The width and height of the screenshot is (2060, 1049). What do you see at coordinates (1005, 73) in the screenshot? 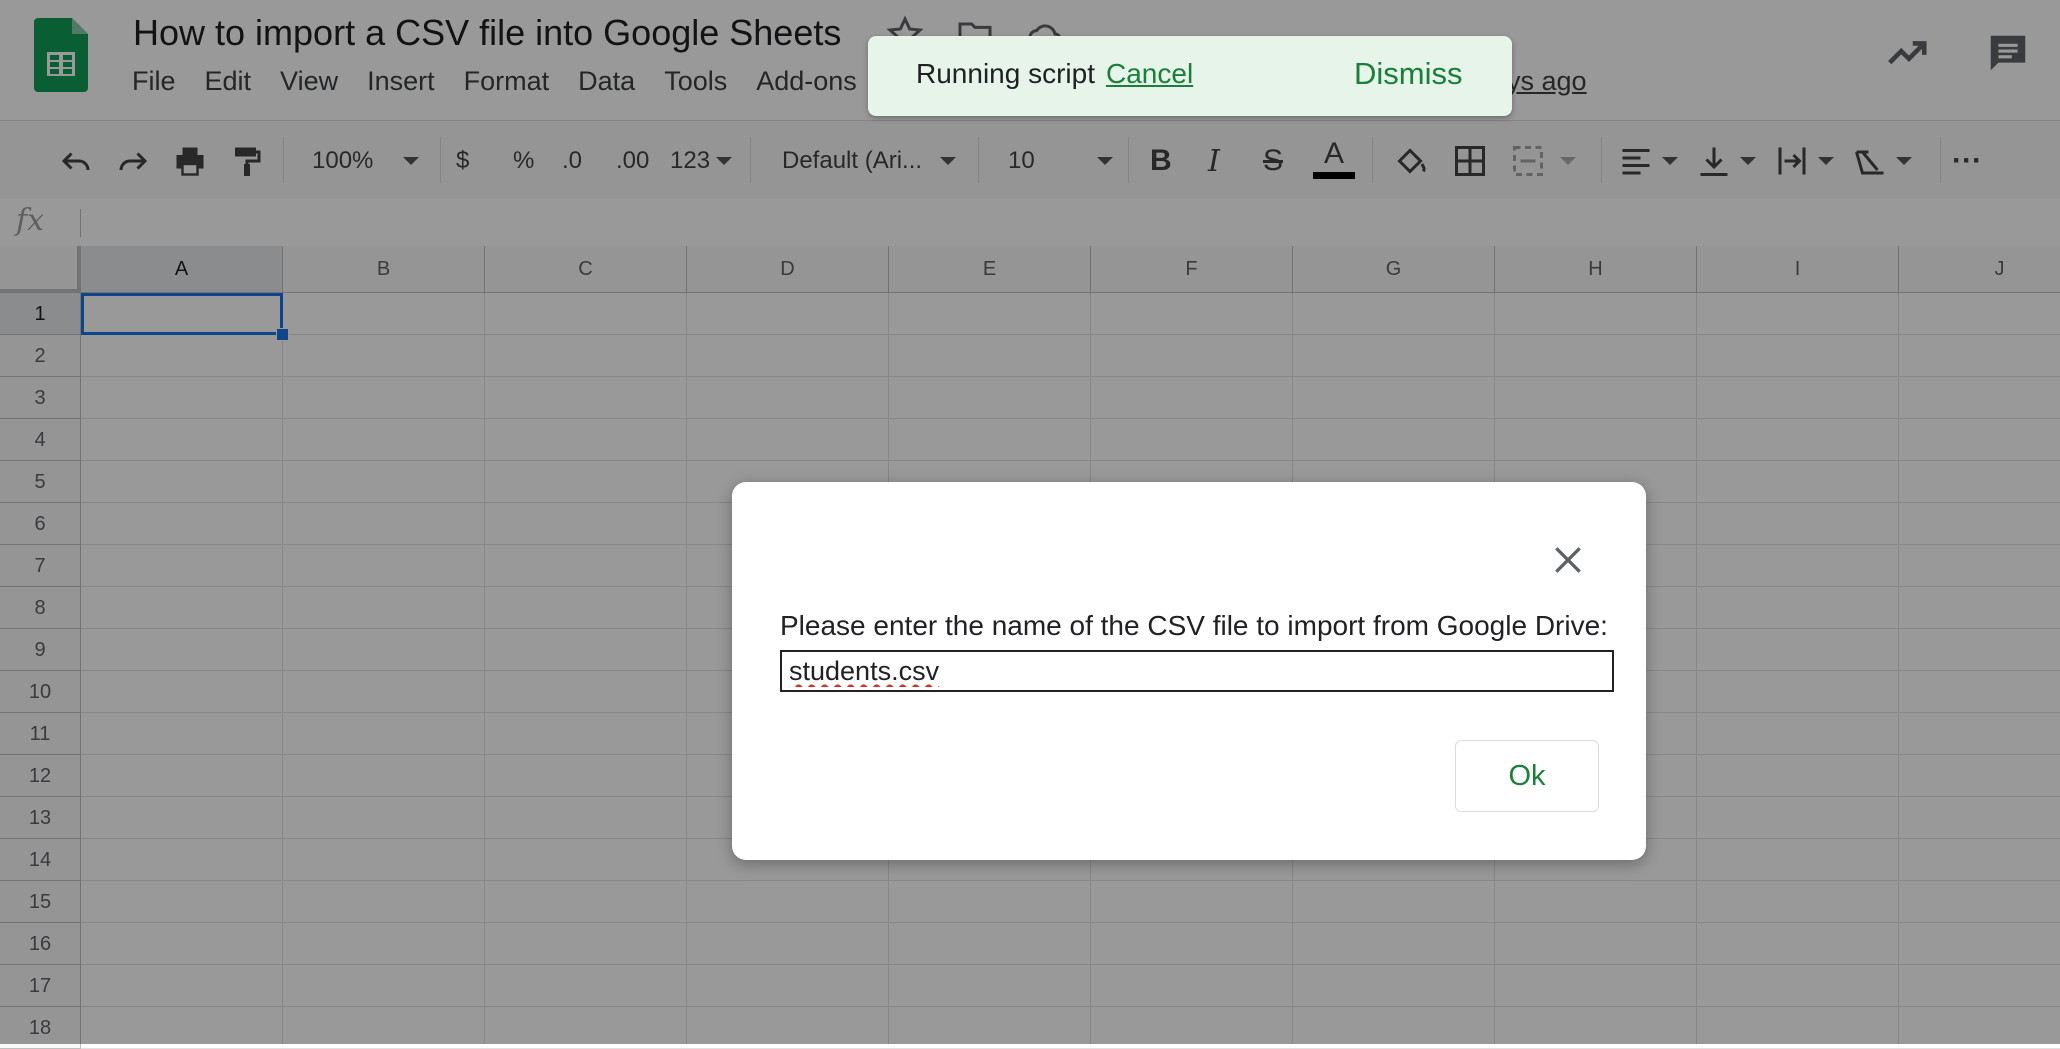
I see `running-script-text: Running script` at bounding box center [1005, 73].